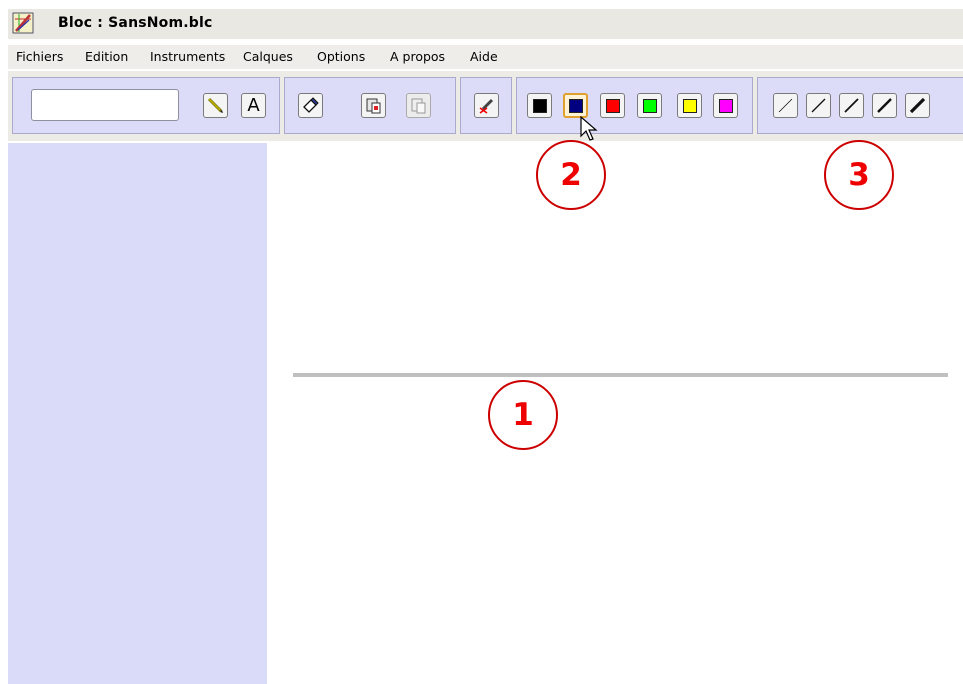  I want to click on paste-icon, so click(373, 106).